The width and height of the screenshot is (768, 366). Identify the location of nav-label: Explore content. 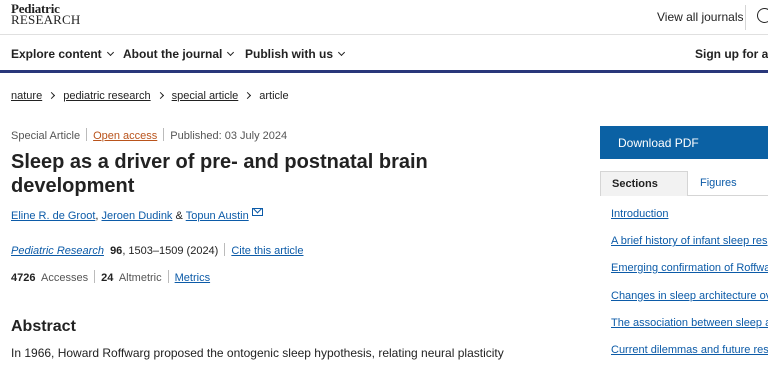
(56, 54).